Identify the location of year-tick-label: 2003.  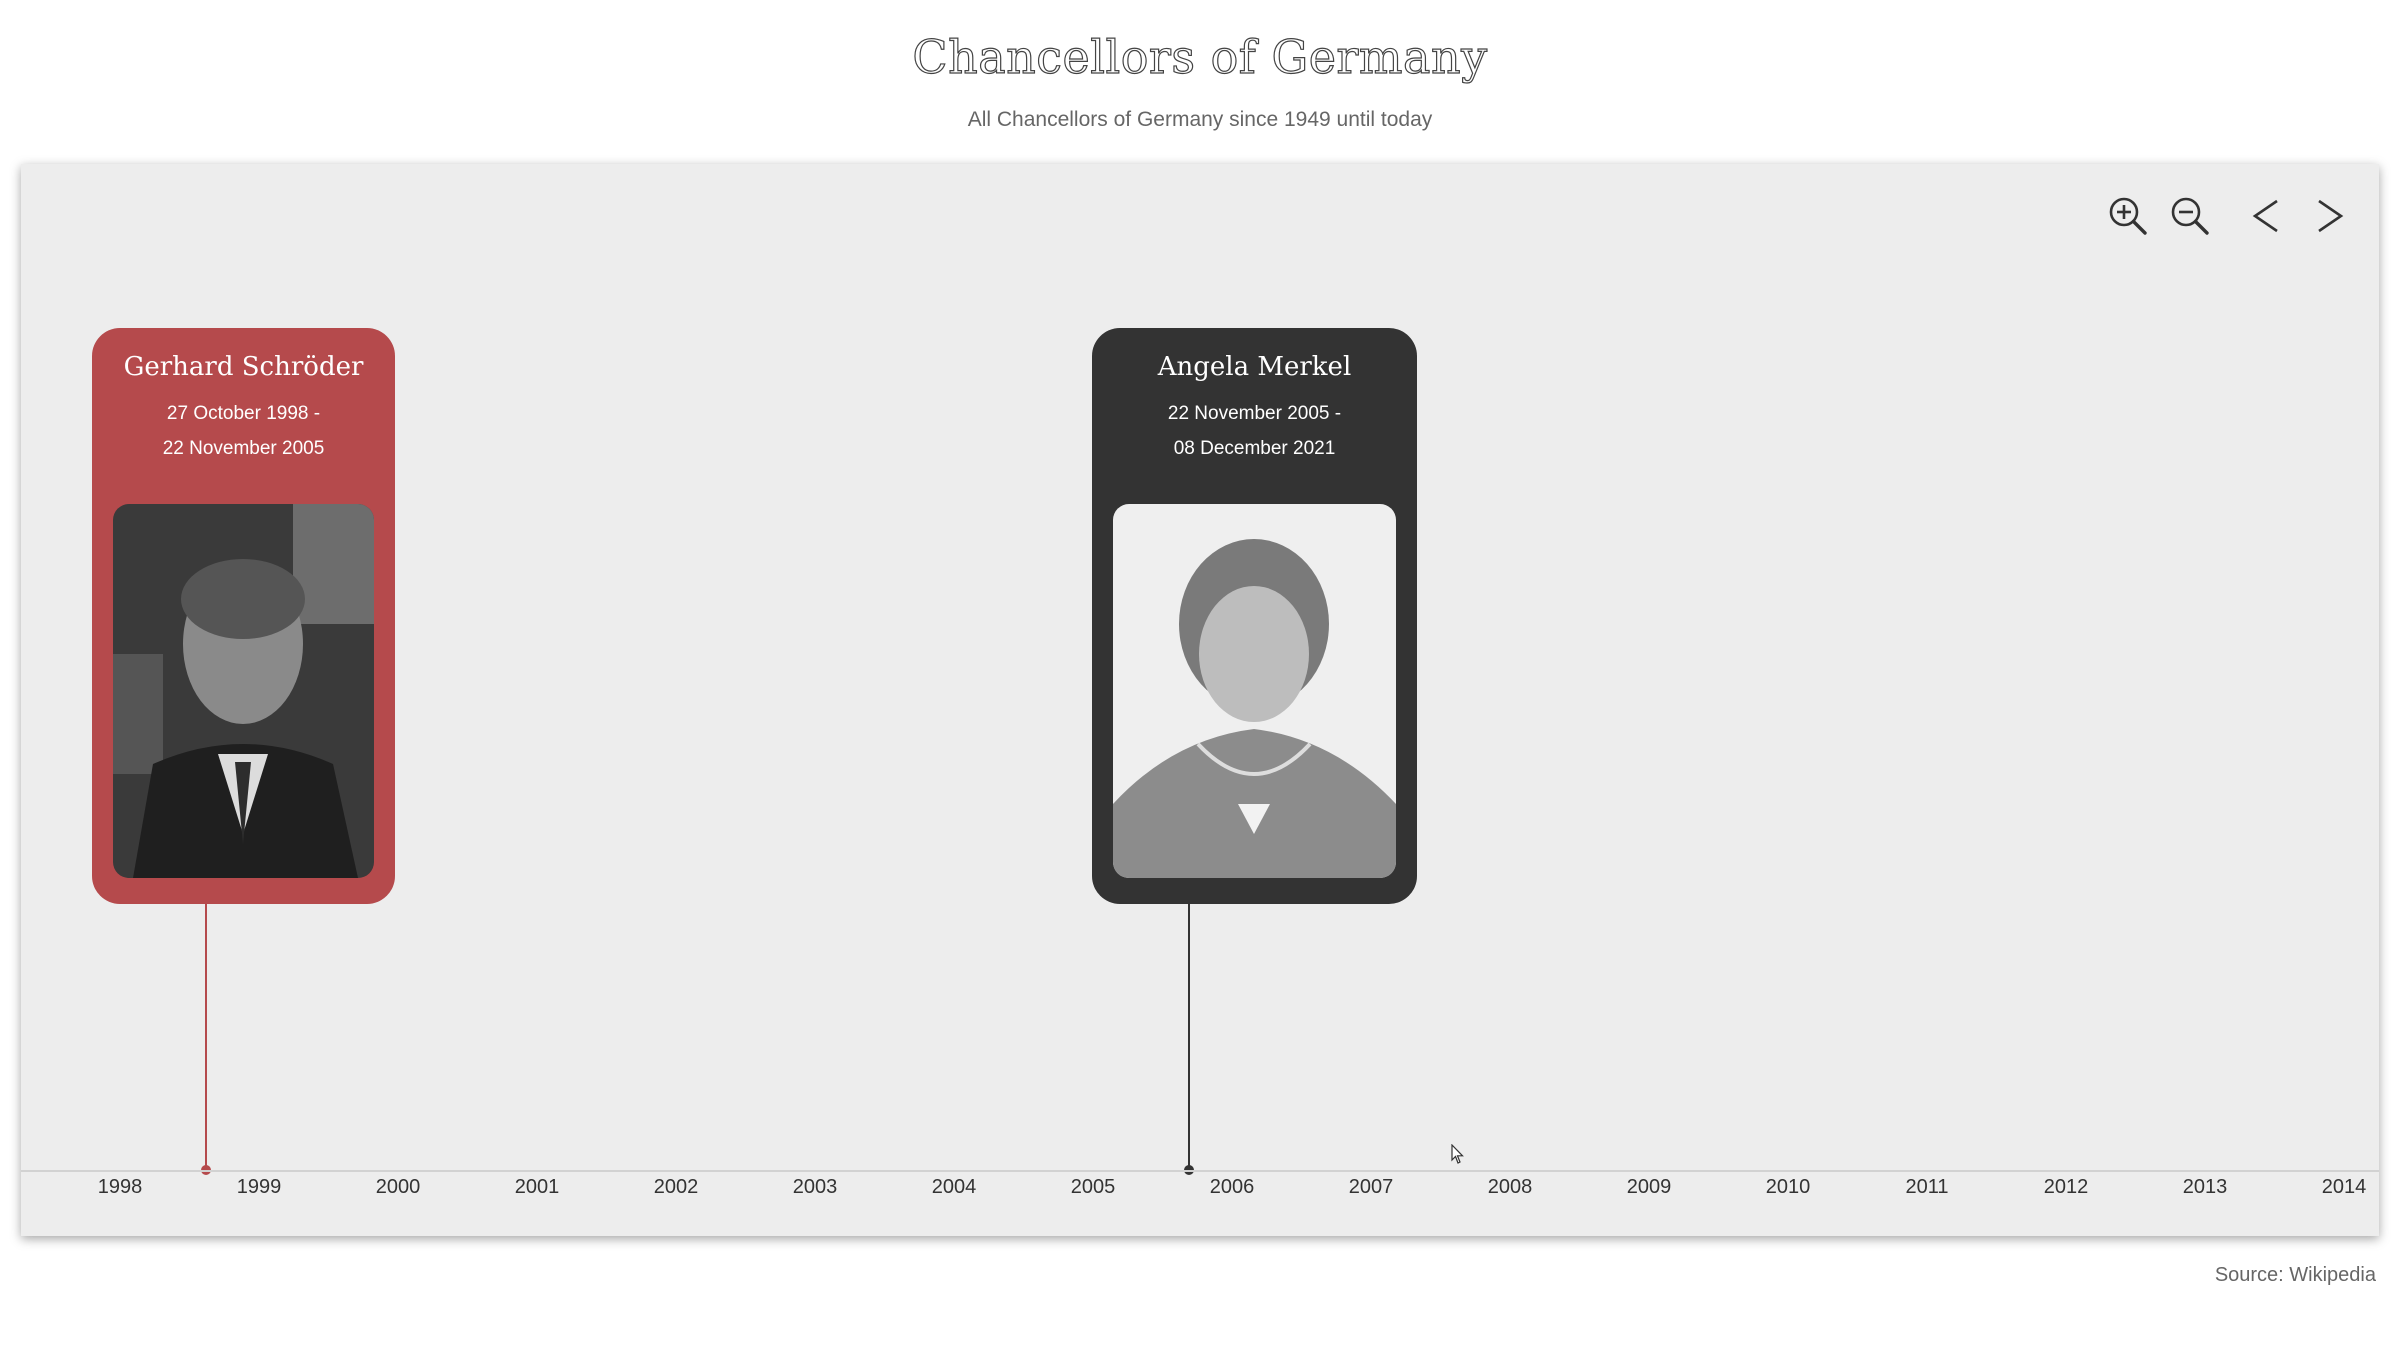
(815, 1187).